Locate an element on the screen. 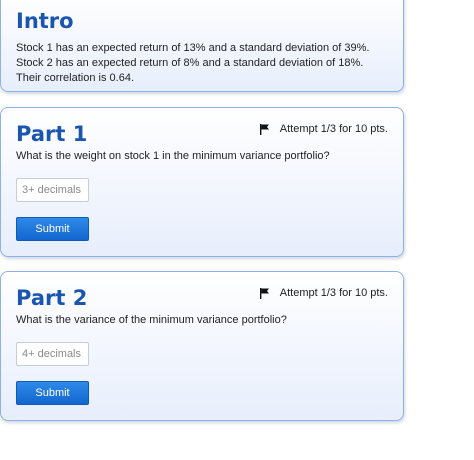  part-1-answer-input is located at coordinates (52, 190).